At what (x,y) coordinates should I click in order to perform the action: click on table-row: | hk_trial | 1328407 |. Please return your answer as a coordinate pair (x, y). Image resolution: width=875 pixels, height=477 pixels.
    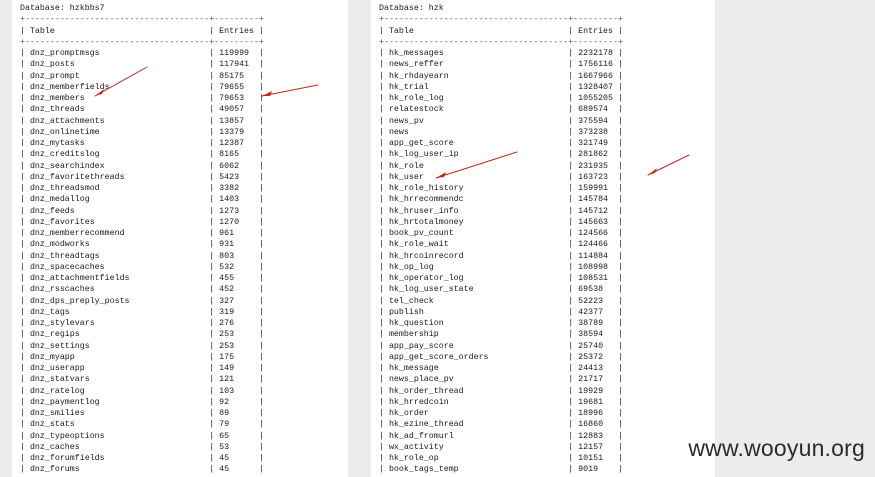
    Looking at the image, I should click on (501, 87).